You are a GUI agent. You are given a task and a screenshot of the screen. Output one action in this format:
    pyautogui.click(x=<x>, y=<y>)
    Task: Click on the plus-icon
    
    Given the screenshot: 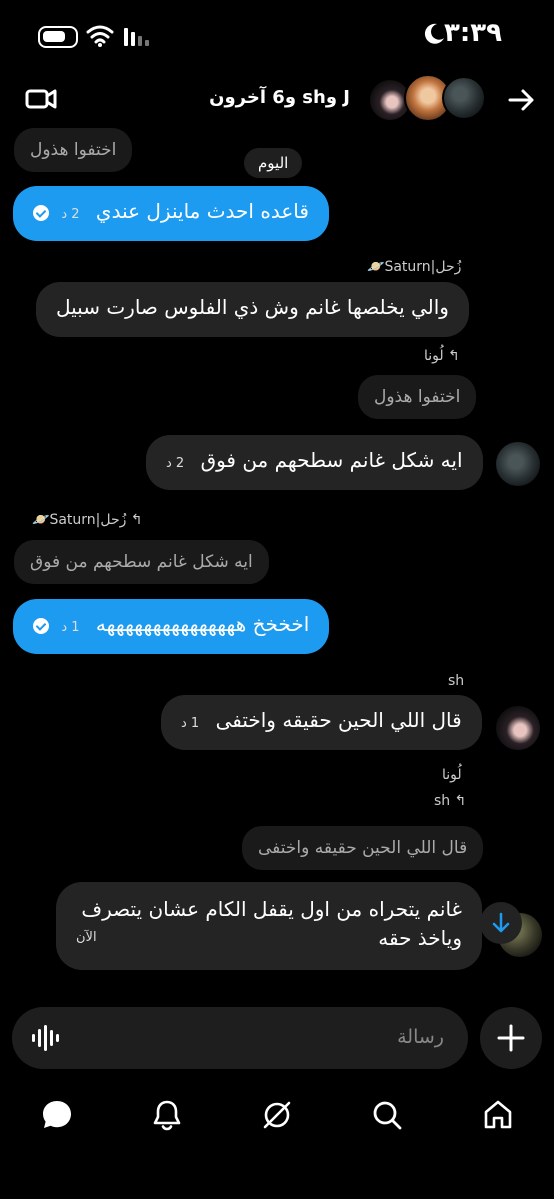 What is the action you would take?
    pyautogui.click(x=511, y=1038)
    